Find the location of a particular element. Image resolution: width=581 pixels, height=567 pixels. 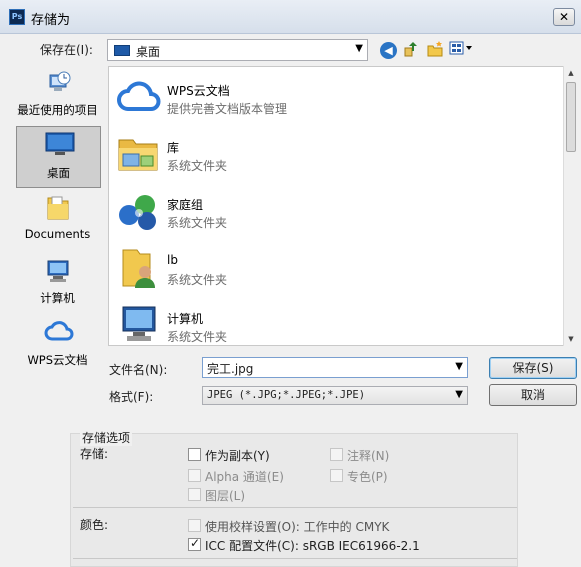

filename-value: 完工.jpg is located at coordinates (230, 369).